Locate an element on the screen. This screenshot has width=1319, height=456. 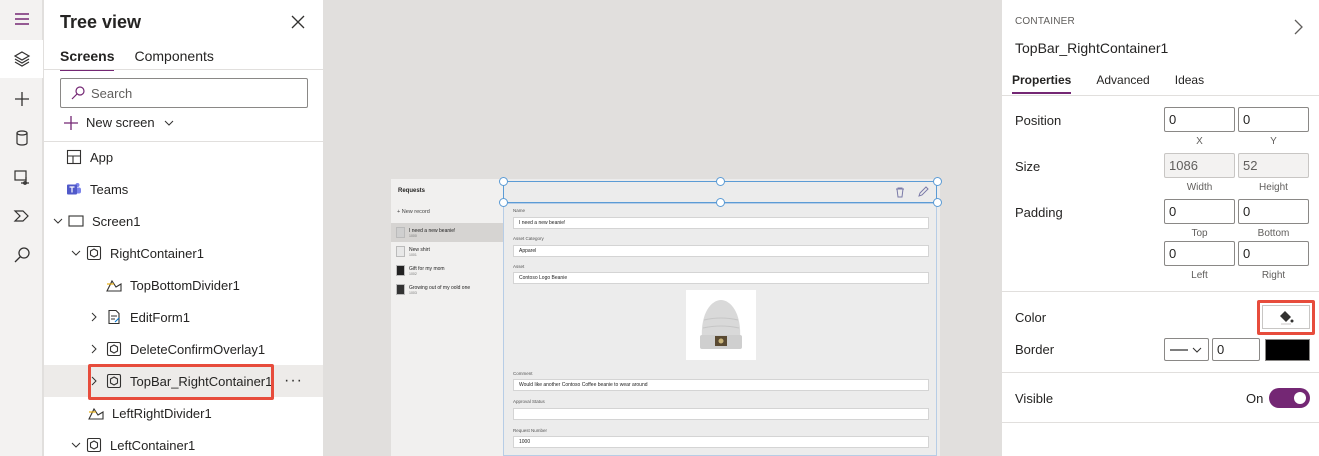
paint-bucket-icon is located at coordinates (1287, 318).